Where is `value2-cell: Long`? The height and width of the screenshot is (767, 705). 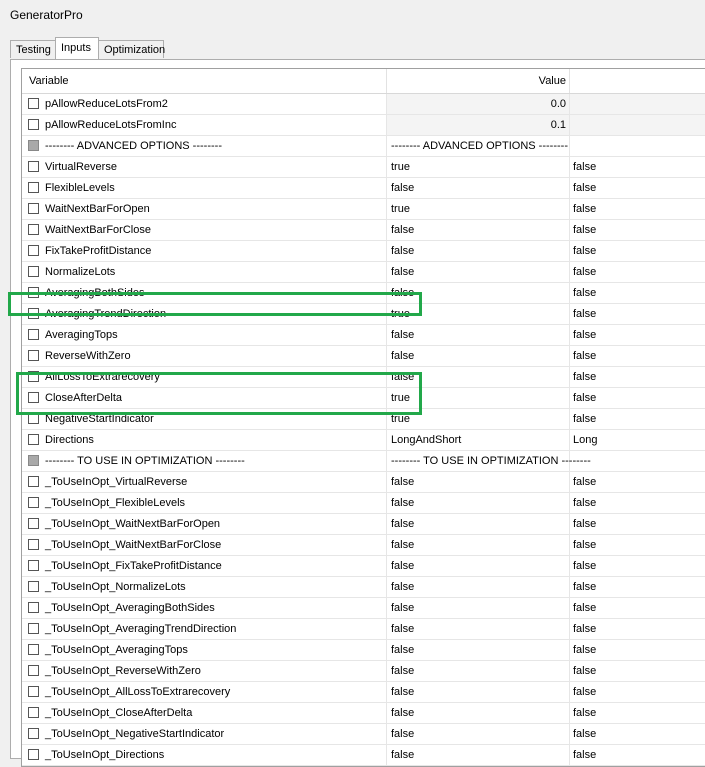
value2-cell: Long is located at coordinates (585, 440).